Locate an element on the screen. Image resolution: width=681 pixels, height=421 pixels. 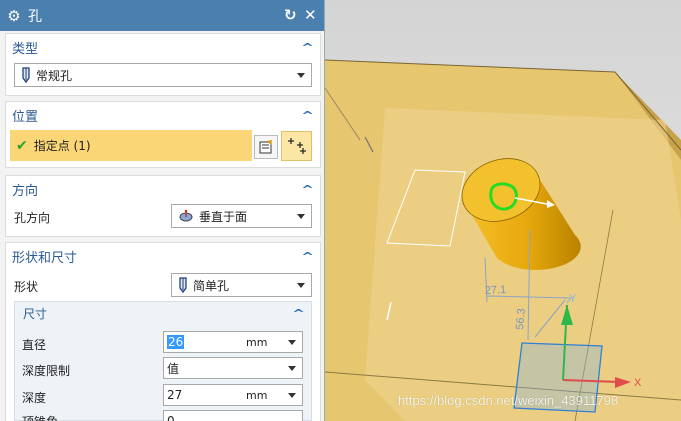
reset-icon: ↻ is located at coordinates (290, 15).